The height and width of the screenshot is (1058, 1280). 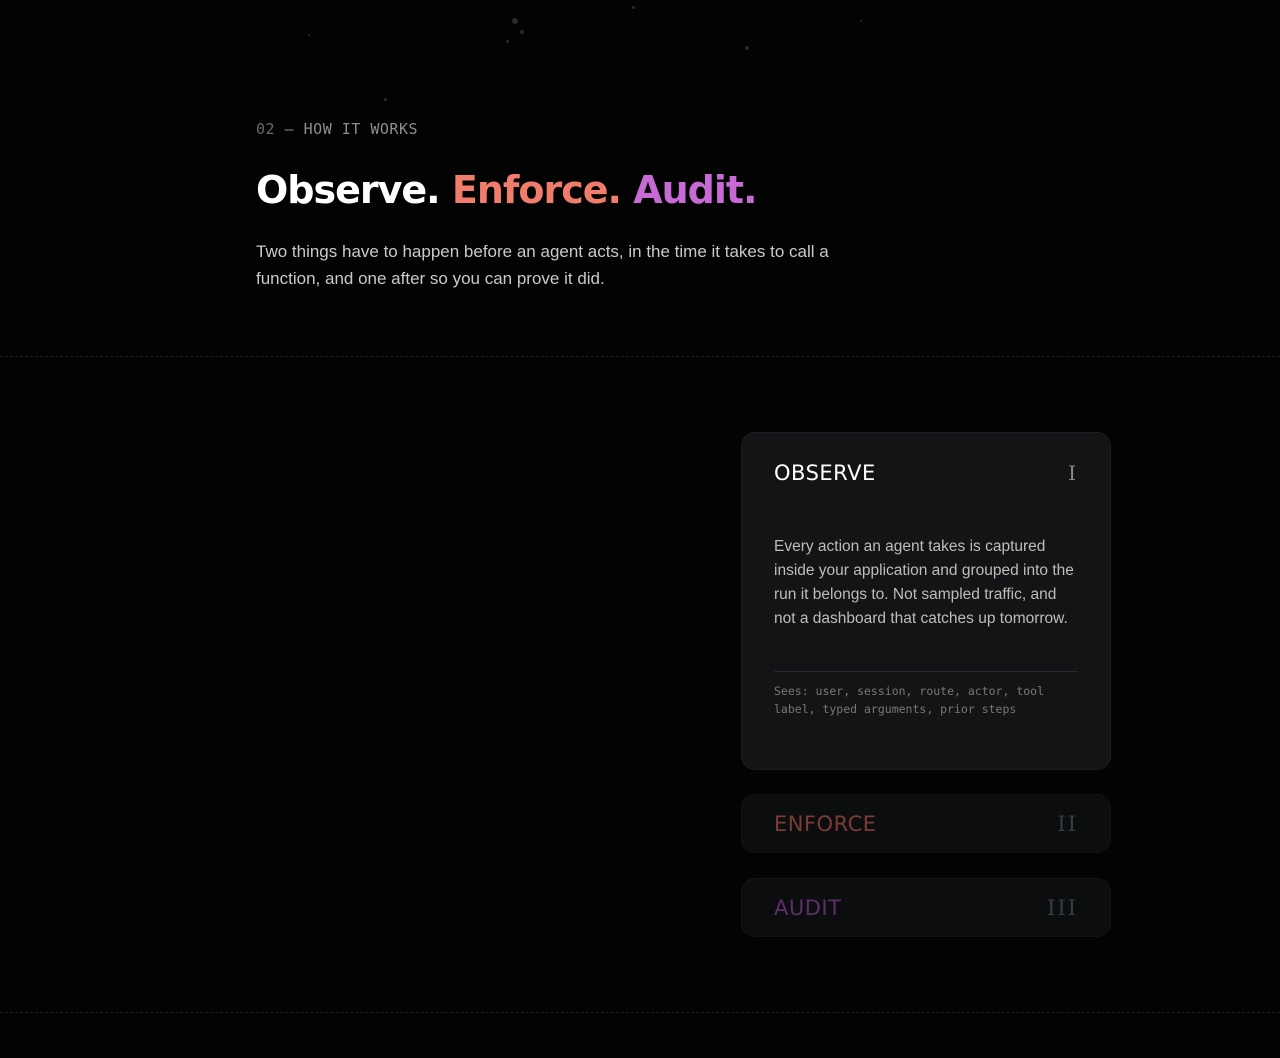 What do you see at coordinates (266, 129) in the screenshot?
I see `section-number: 02` at bounding box center [266, 129].